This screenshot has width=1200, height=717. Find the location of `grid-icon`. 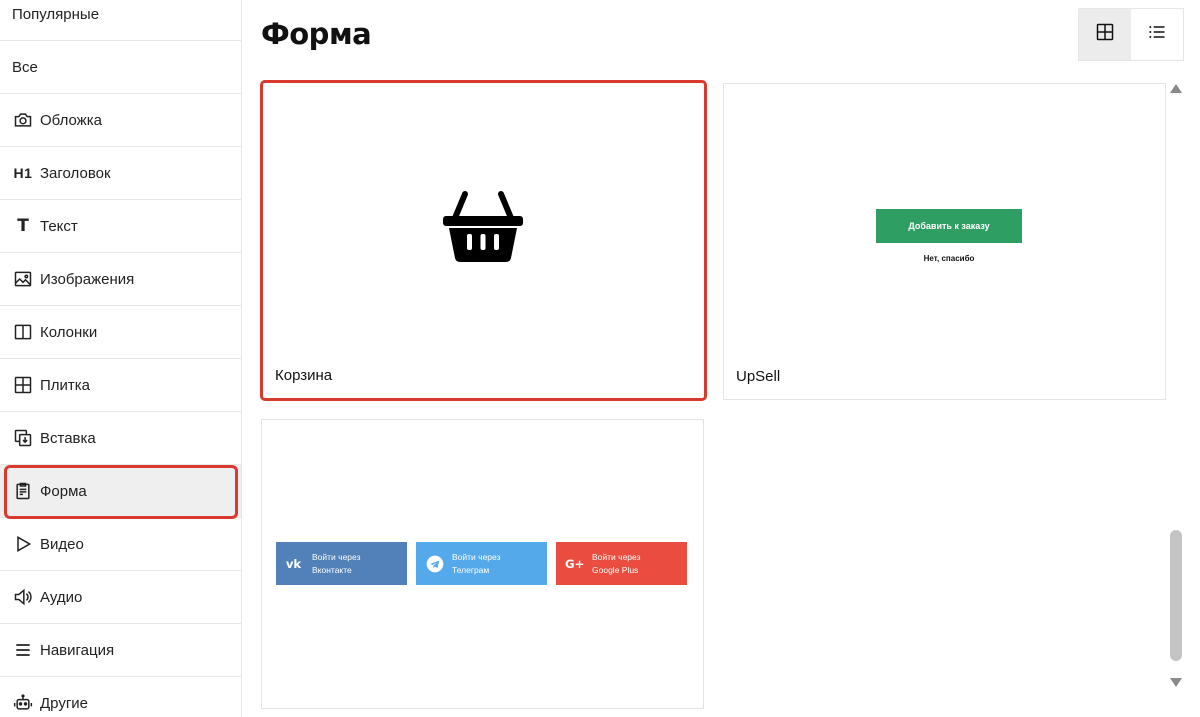

grid-icon is located at coordinates (1105, 34).